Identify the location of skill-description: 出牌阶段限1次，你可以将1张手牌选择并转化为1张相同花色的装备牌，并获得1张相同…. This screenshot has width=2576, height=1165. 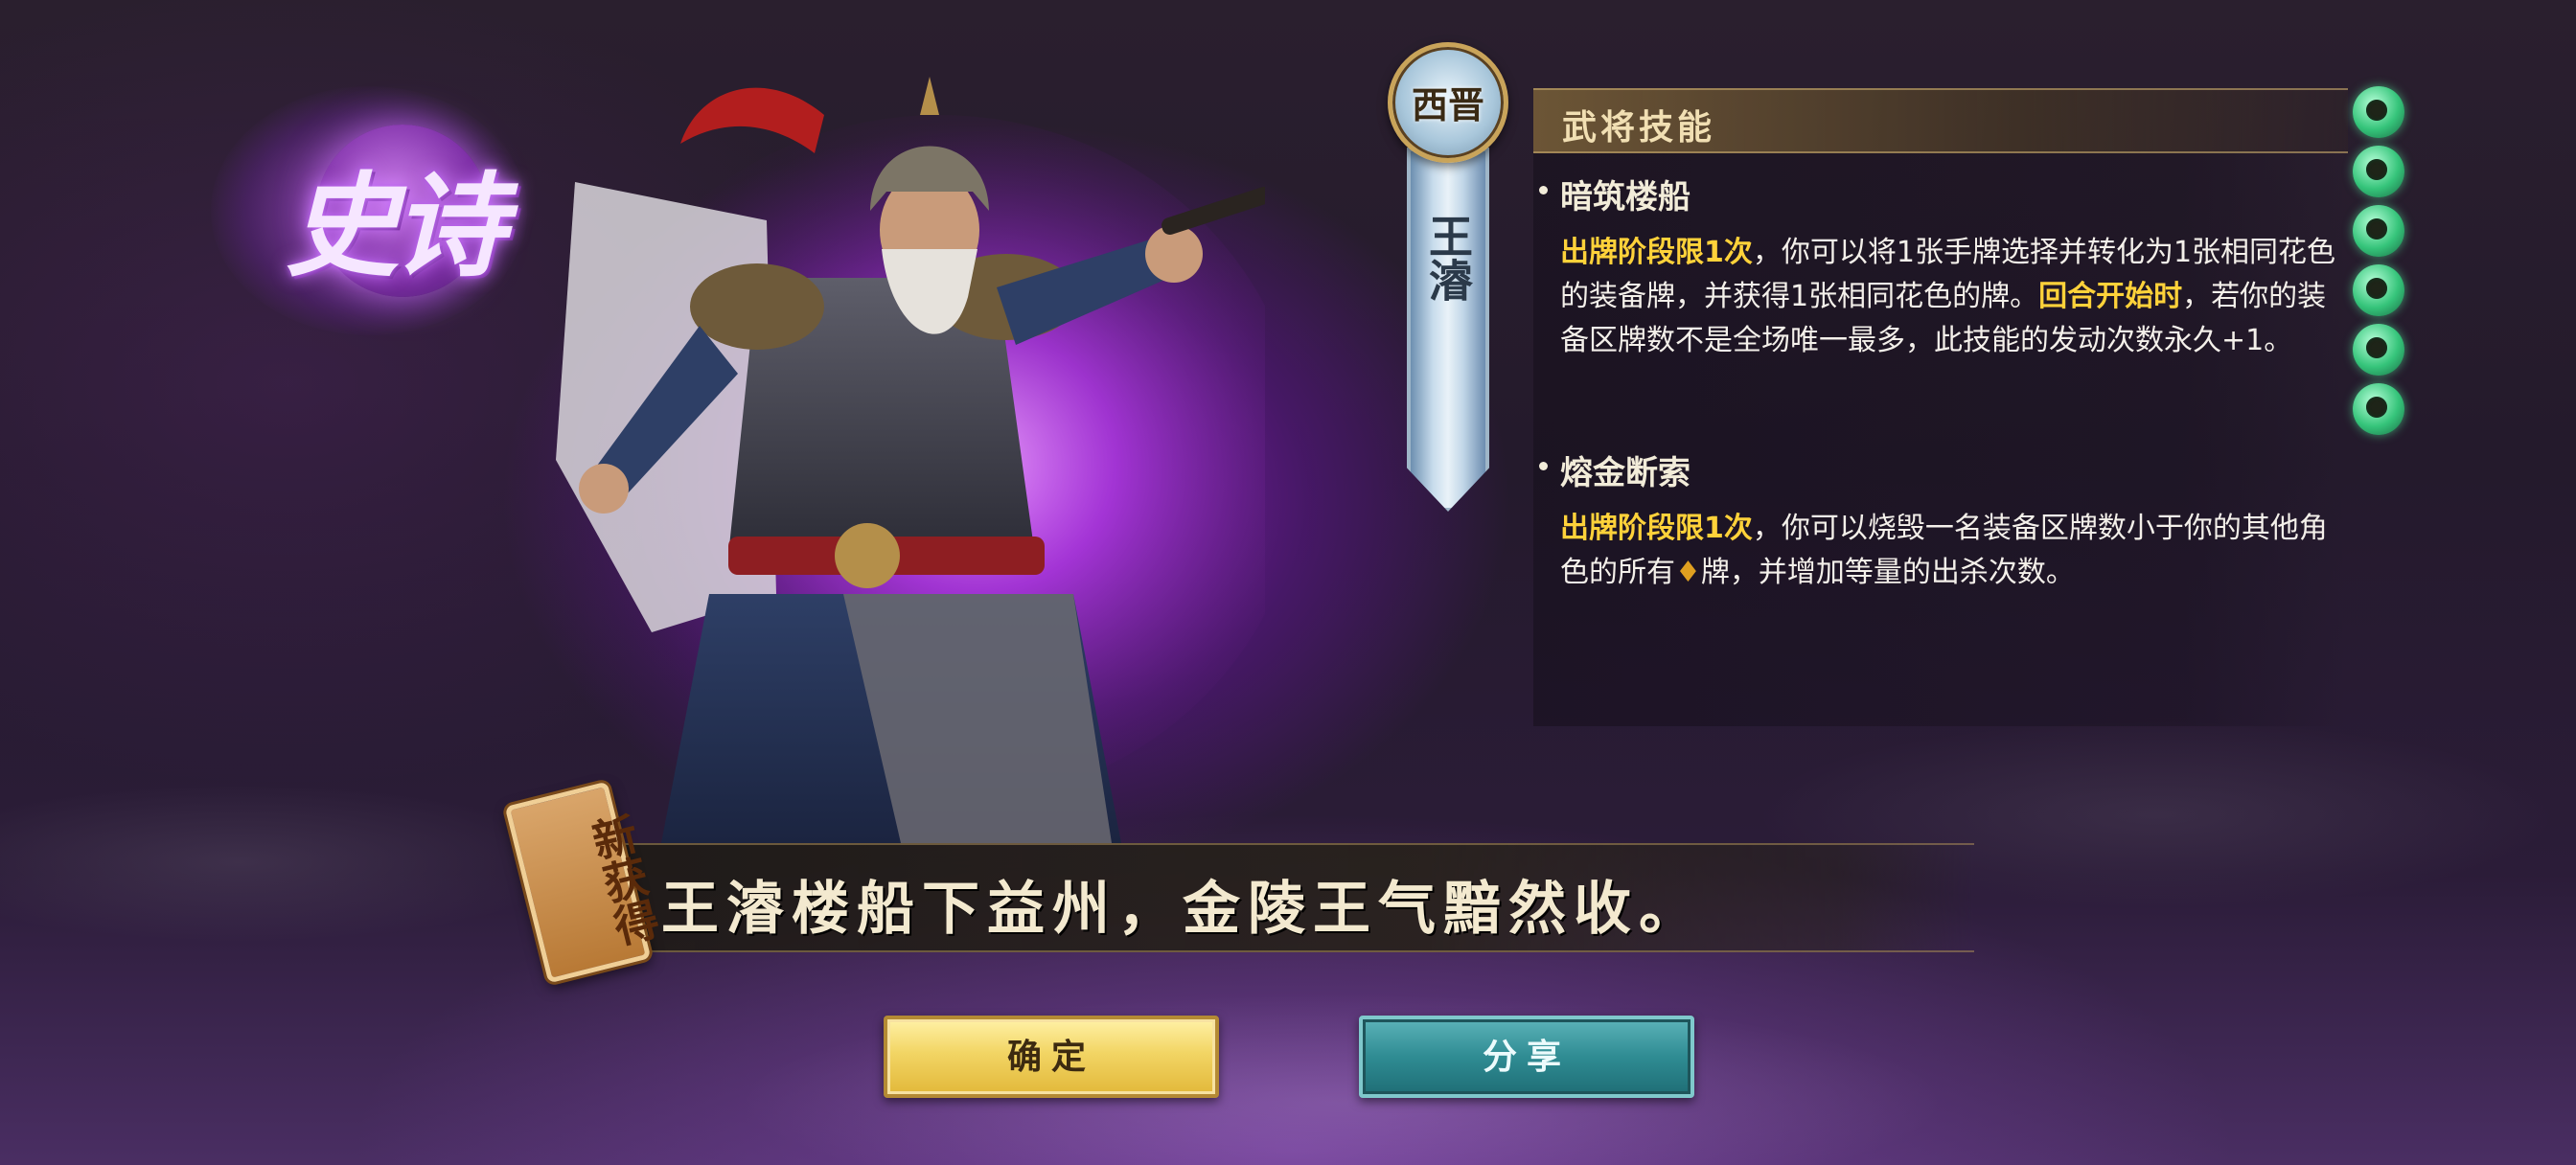
(1941, 297).